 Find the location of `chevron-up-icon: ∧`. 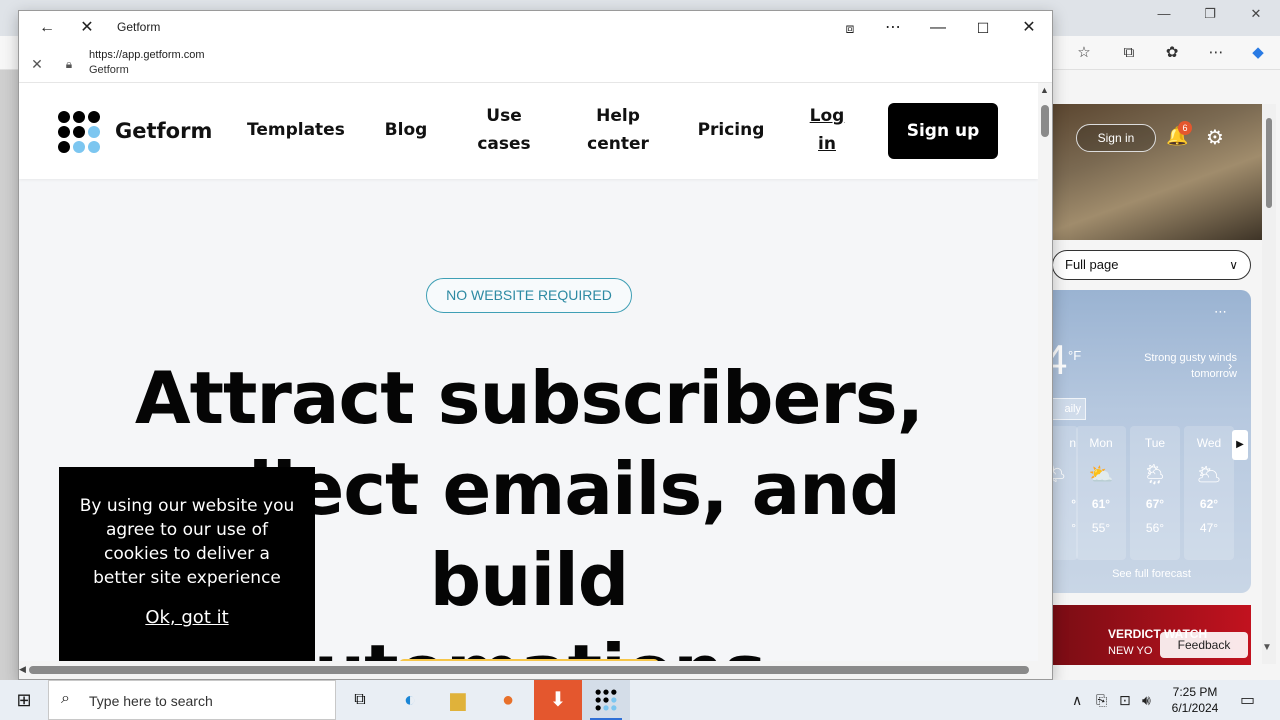

chevron-up-icon: ∧ is located at coordinates (1077, 700).